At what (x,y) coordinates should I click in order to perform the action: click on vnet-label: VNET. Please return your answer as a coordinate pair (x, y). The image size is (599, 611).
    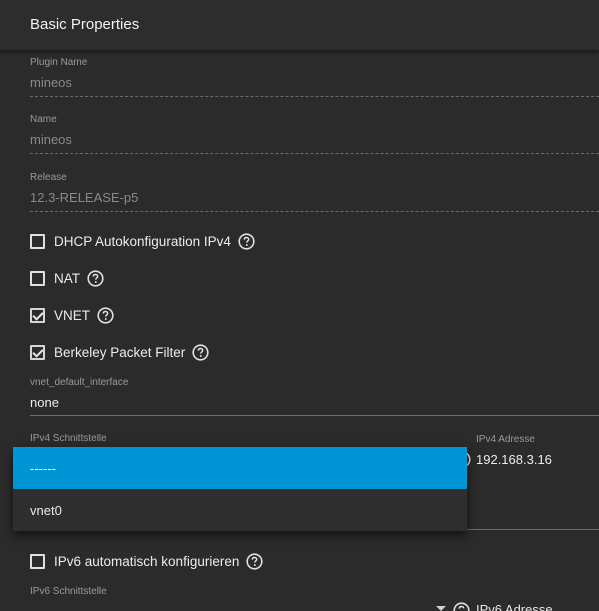
    Looking at the image, I should click on (72, 315).